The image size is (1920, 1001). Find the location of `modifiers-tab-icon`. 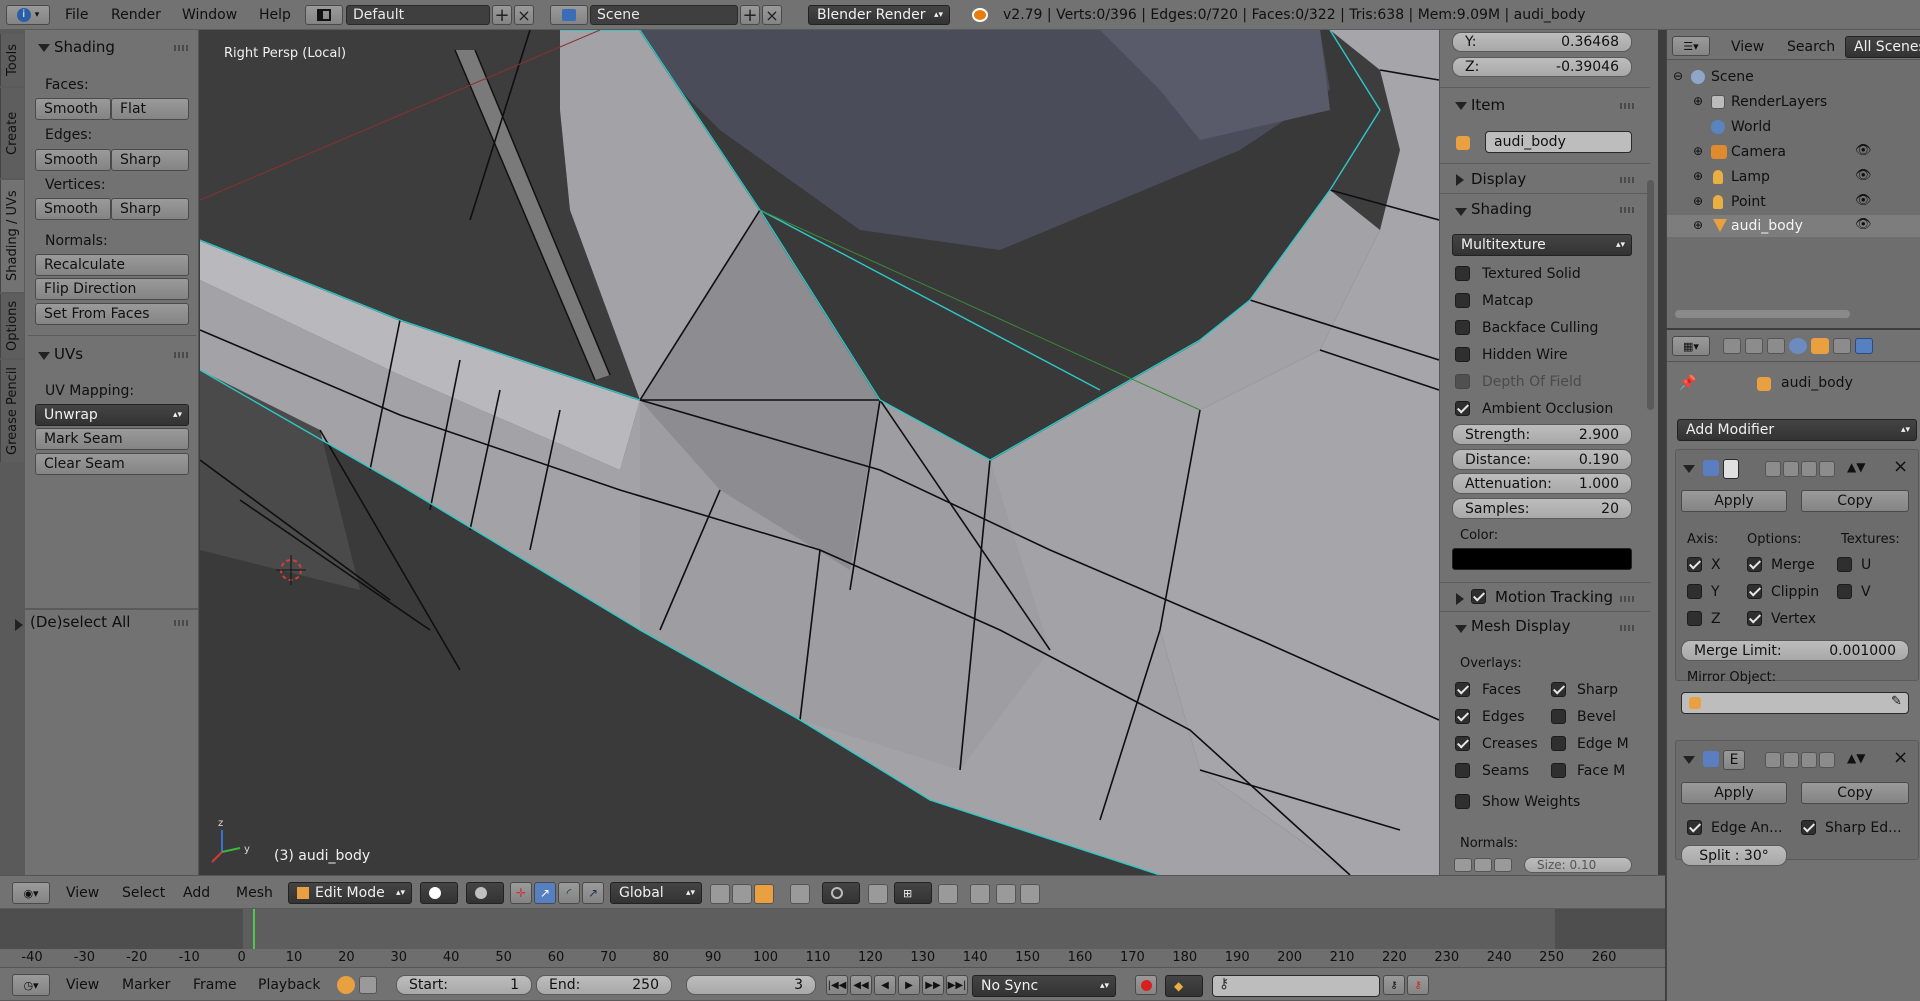

modifiers-tab-icon is located at coordinates (1864, 346).